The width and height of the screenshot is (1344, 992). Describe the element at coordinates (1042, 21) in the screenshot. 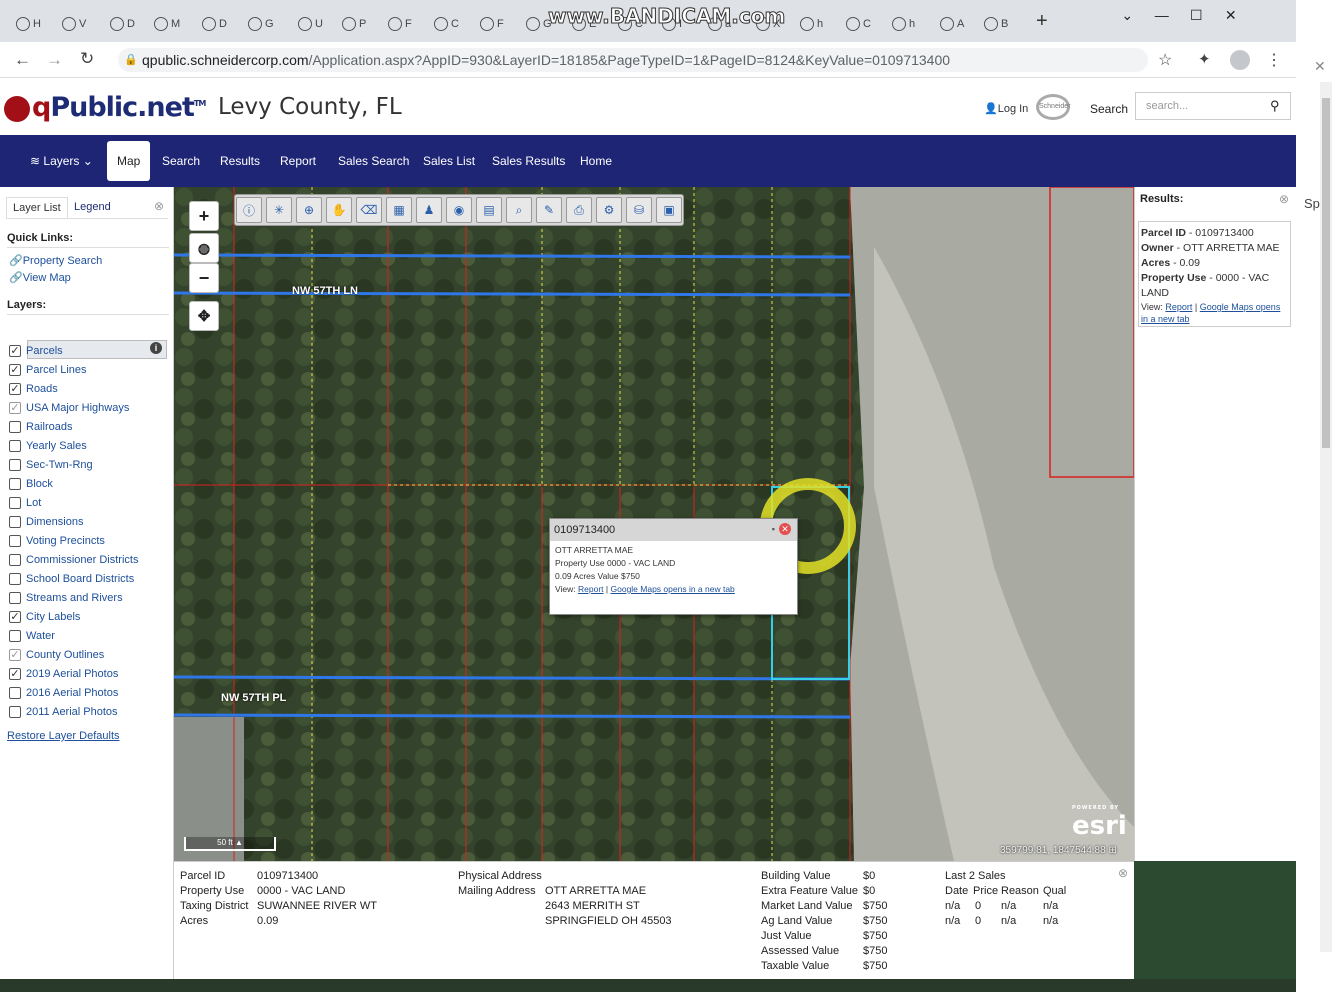

I see `new-tab-button: +` at that location.